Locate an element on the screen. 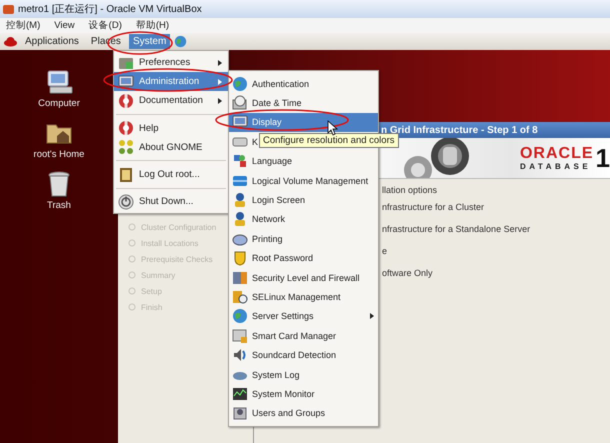 This screenshot has width=610, height=443. step-label: Prerequisite Checks is located at coordinates (177, 259).